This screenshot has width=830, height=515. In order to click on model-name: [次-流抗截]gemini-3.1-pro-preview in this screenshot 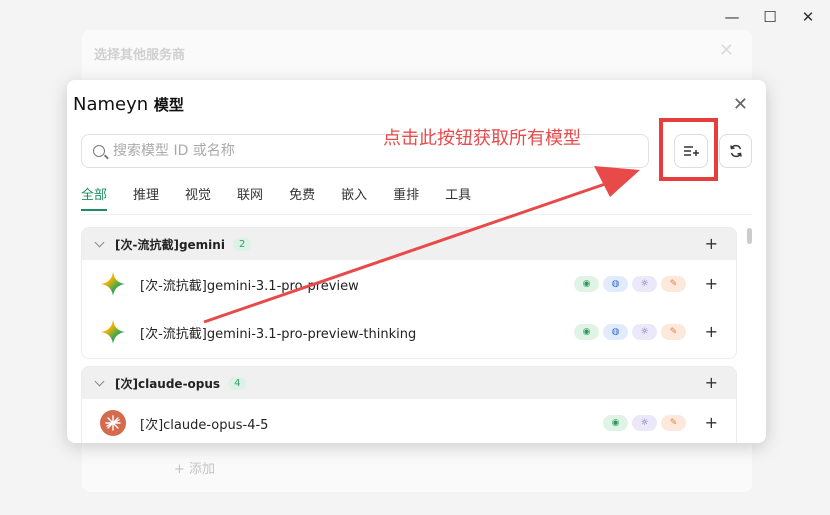, I will do `click(249, 286)`.